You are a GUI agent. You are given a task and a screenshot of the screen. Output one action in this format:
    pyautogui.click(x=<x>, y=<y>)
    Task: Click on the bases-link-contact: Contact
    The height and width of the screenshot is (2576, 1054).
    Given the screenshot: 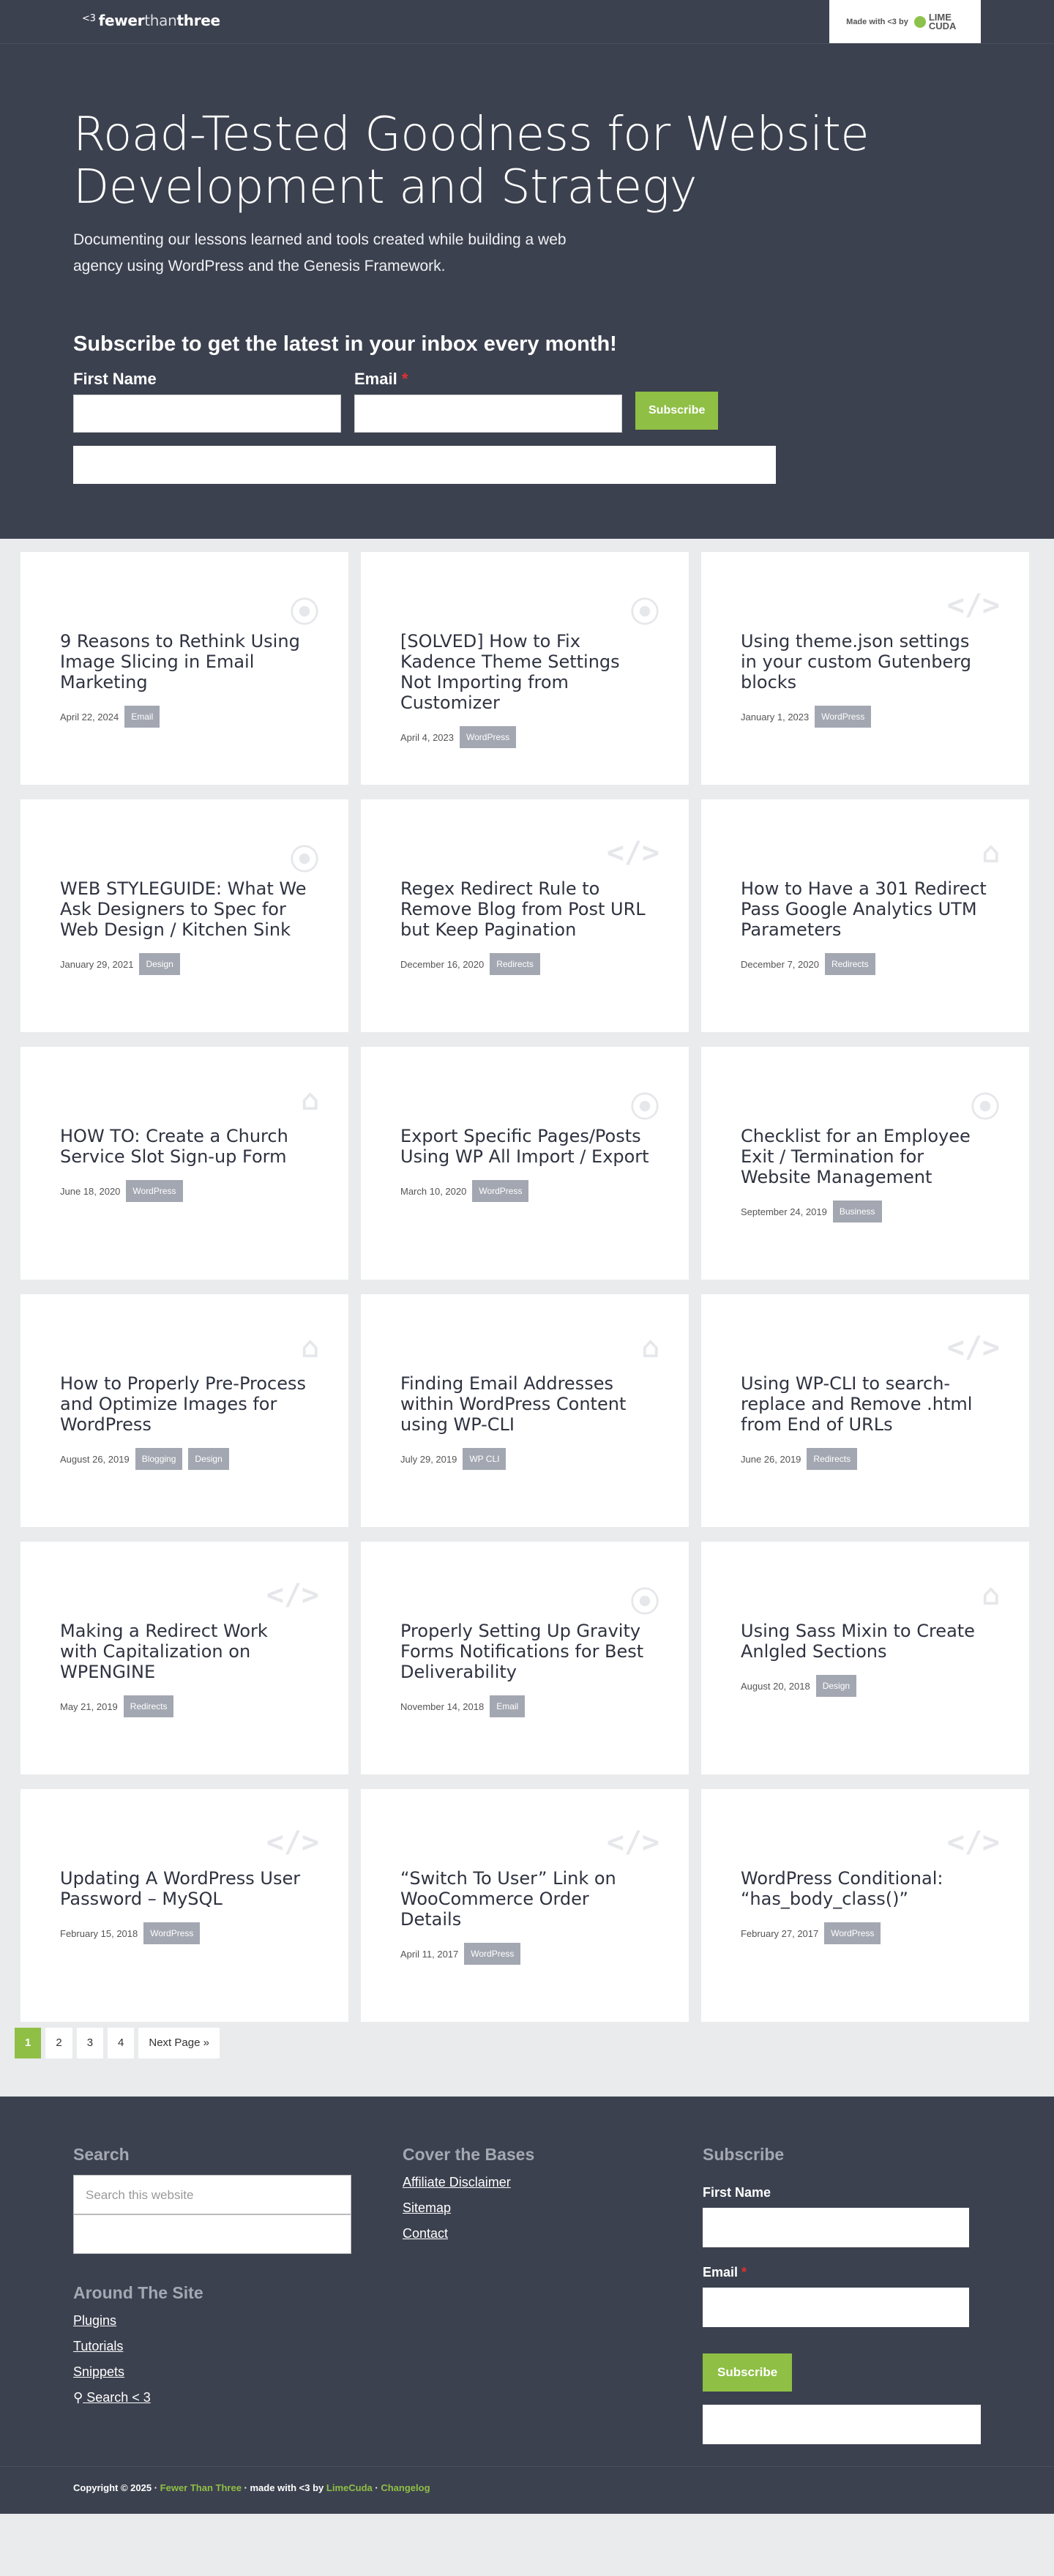 What is the action you would take?
    pyautogui.click(x=468, y=2233)
    